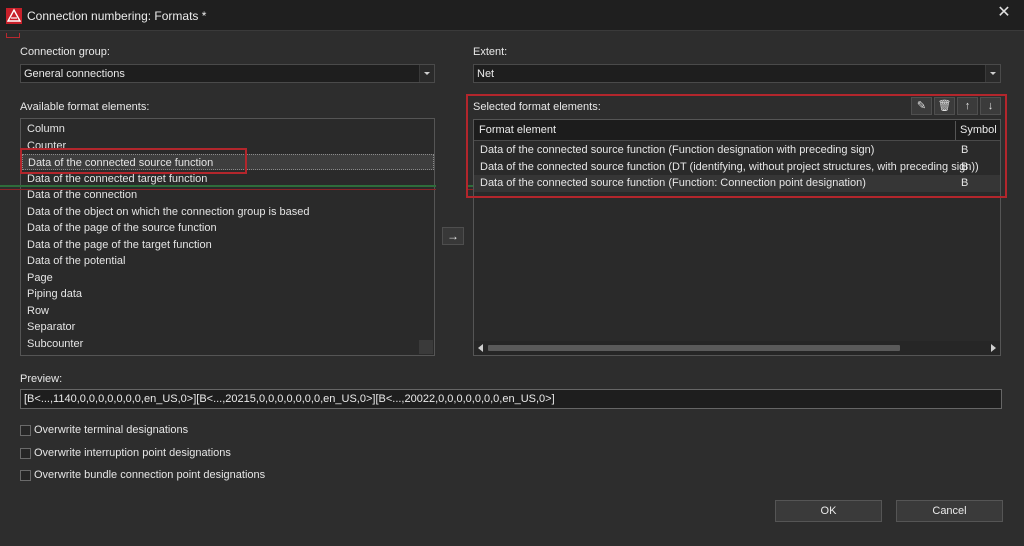 This screenshot has height=546, width=1024. Describe the element at coordinates (490, 52) in the screenshot. I see `extent-label: Extent:` at that location.